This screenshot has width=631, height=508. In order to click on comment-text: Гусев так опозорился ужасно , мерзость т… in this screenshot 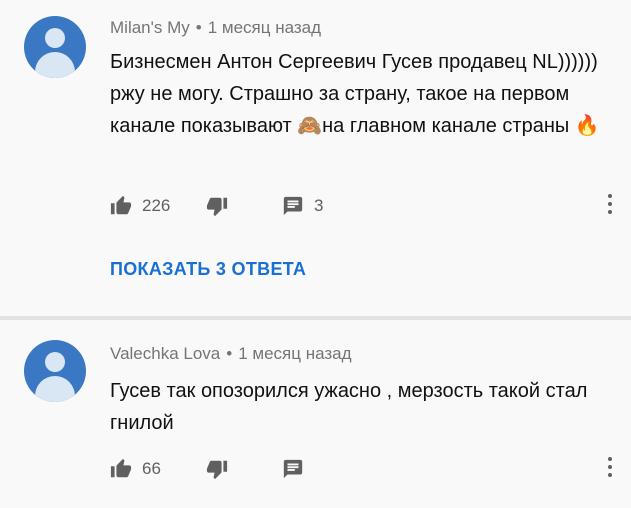, I will do `click(349, 407)`.